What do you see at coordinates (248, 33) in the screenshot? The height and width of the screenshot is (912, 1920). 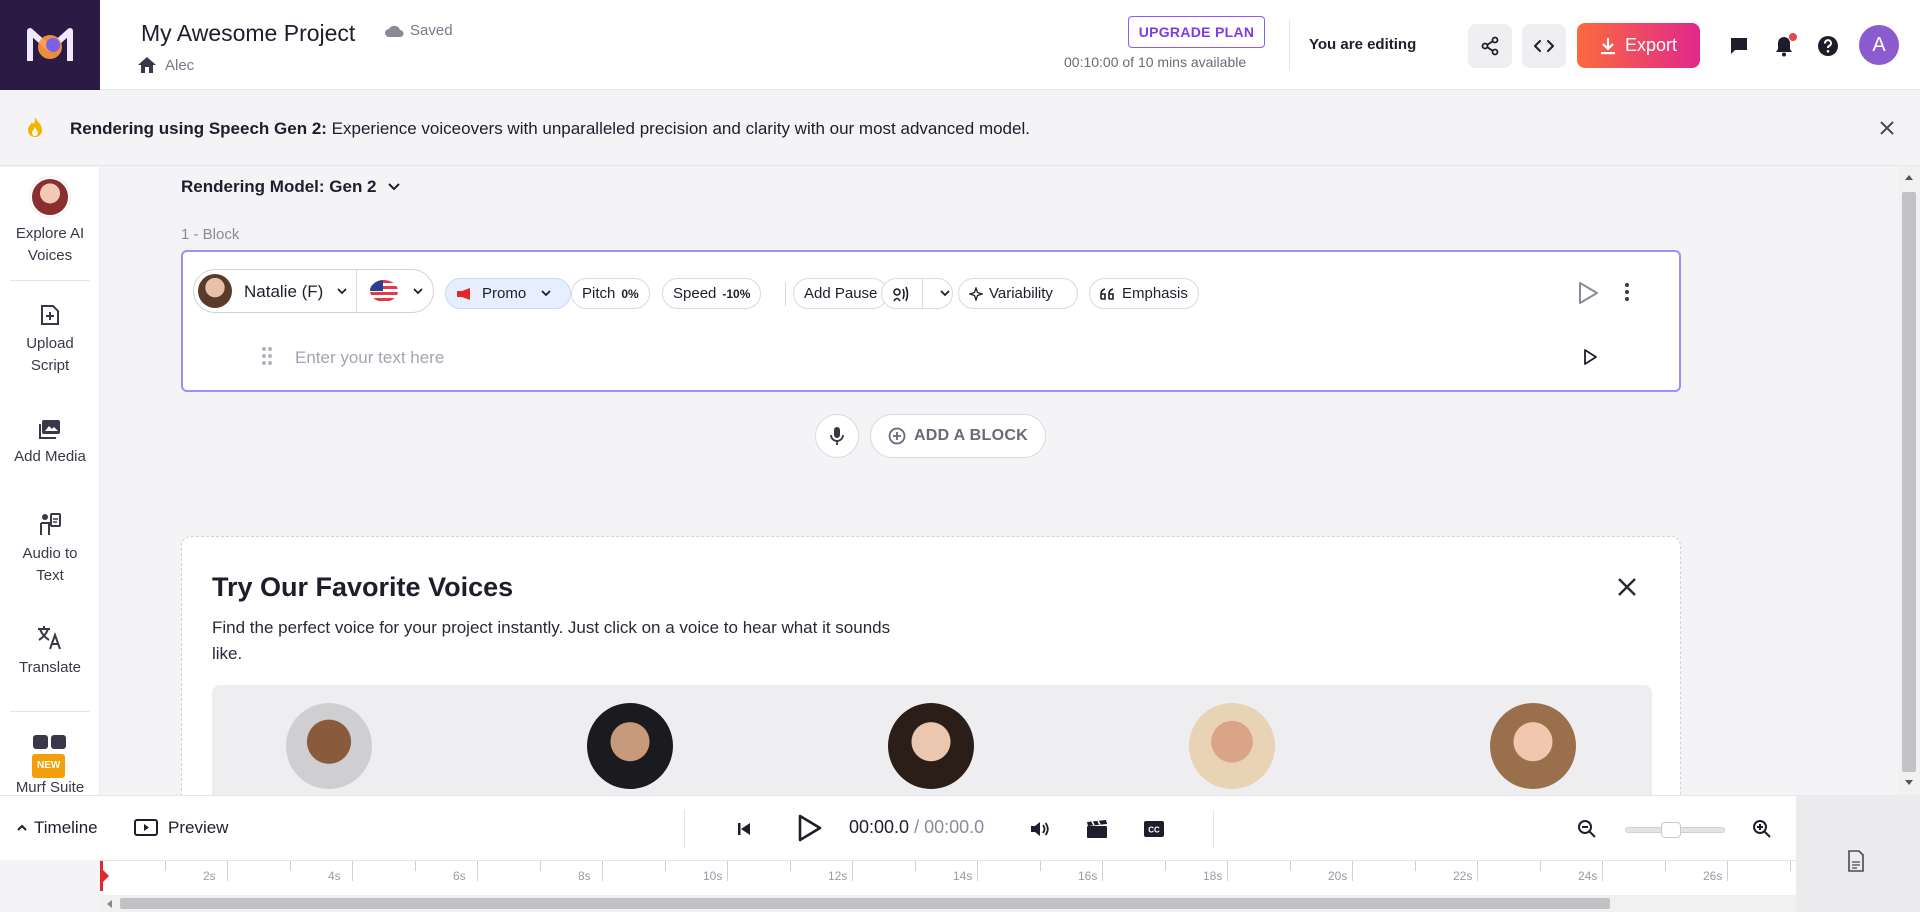 I see `project-title: My Awesome Project` at bounding box center [248, 33].